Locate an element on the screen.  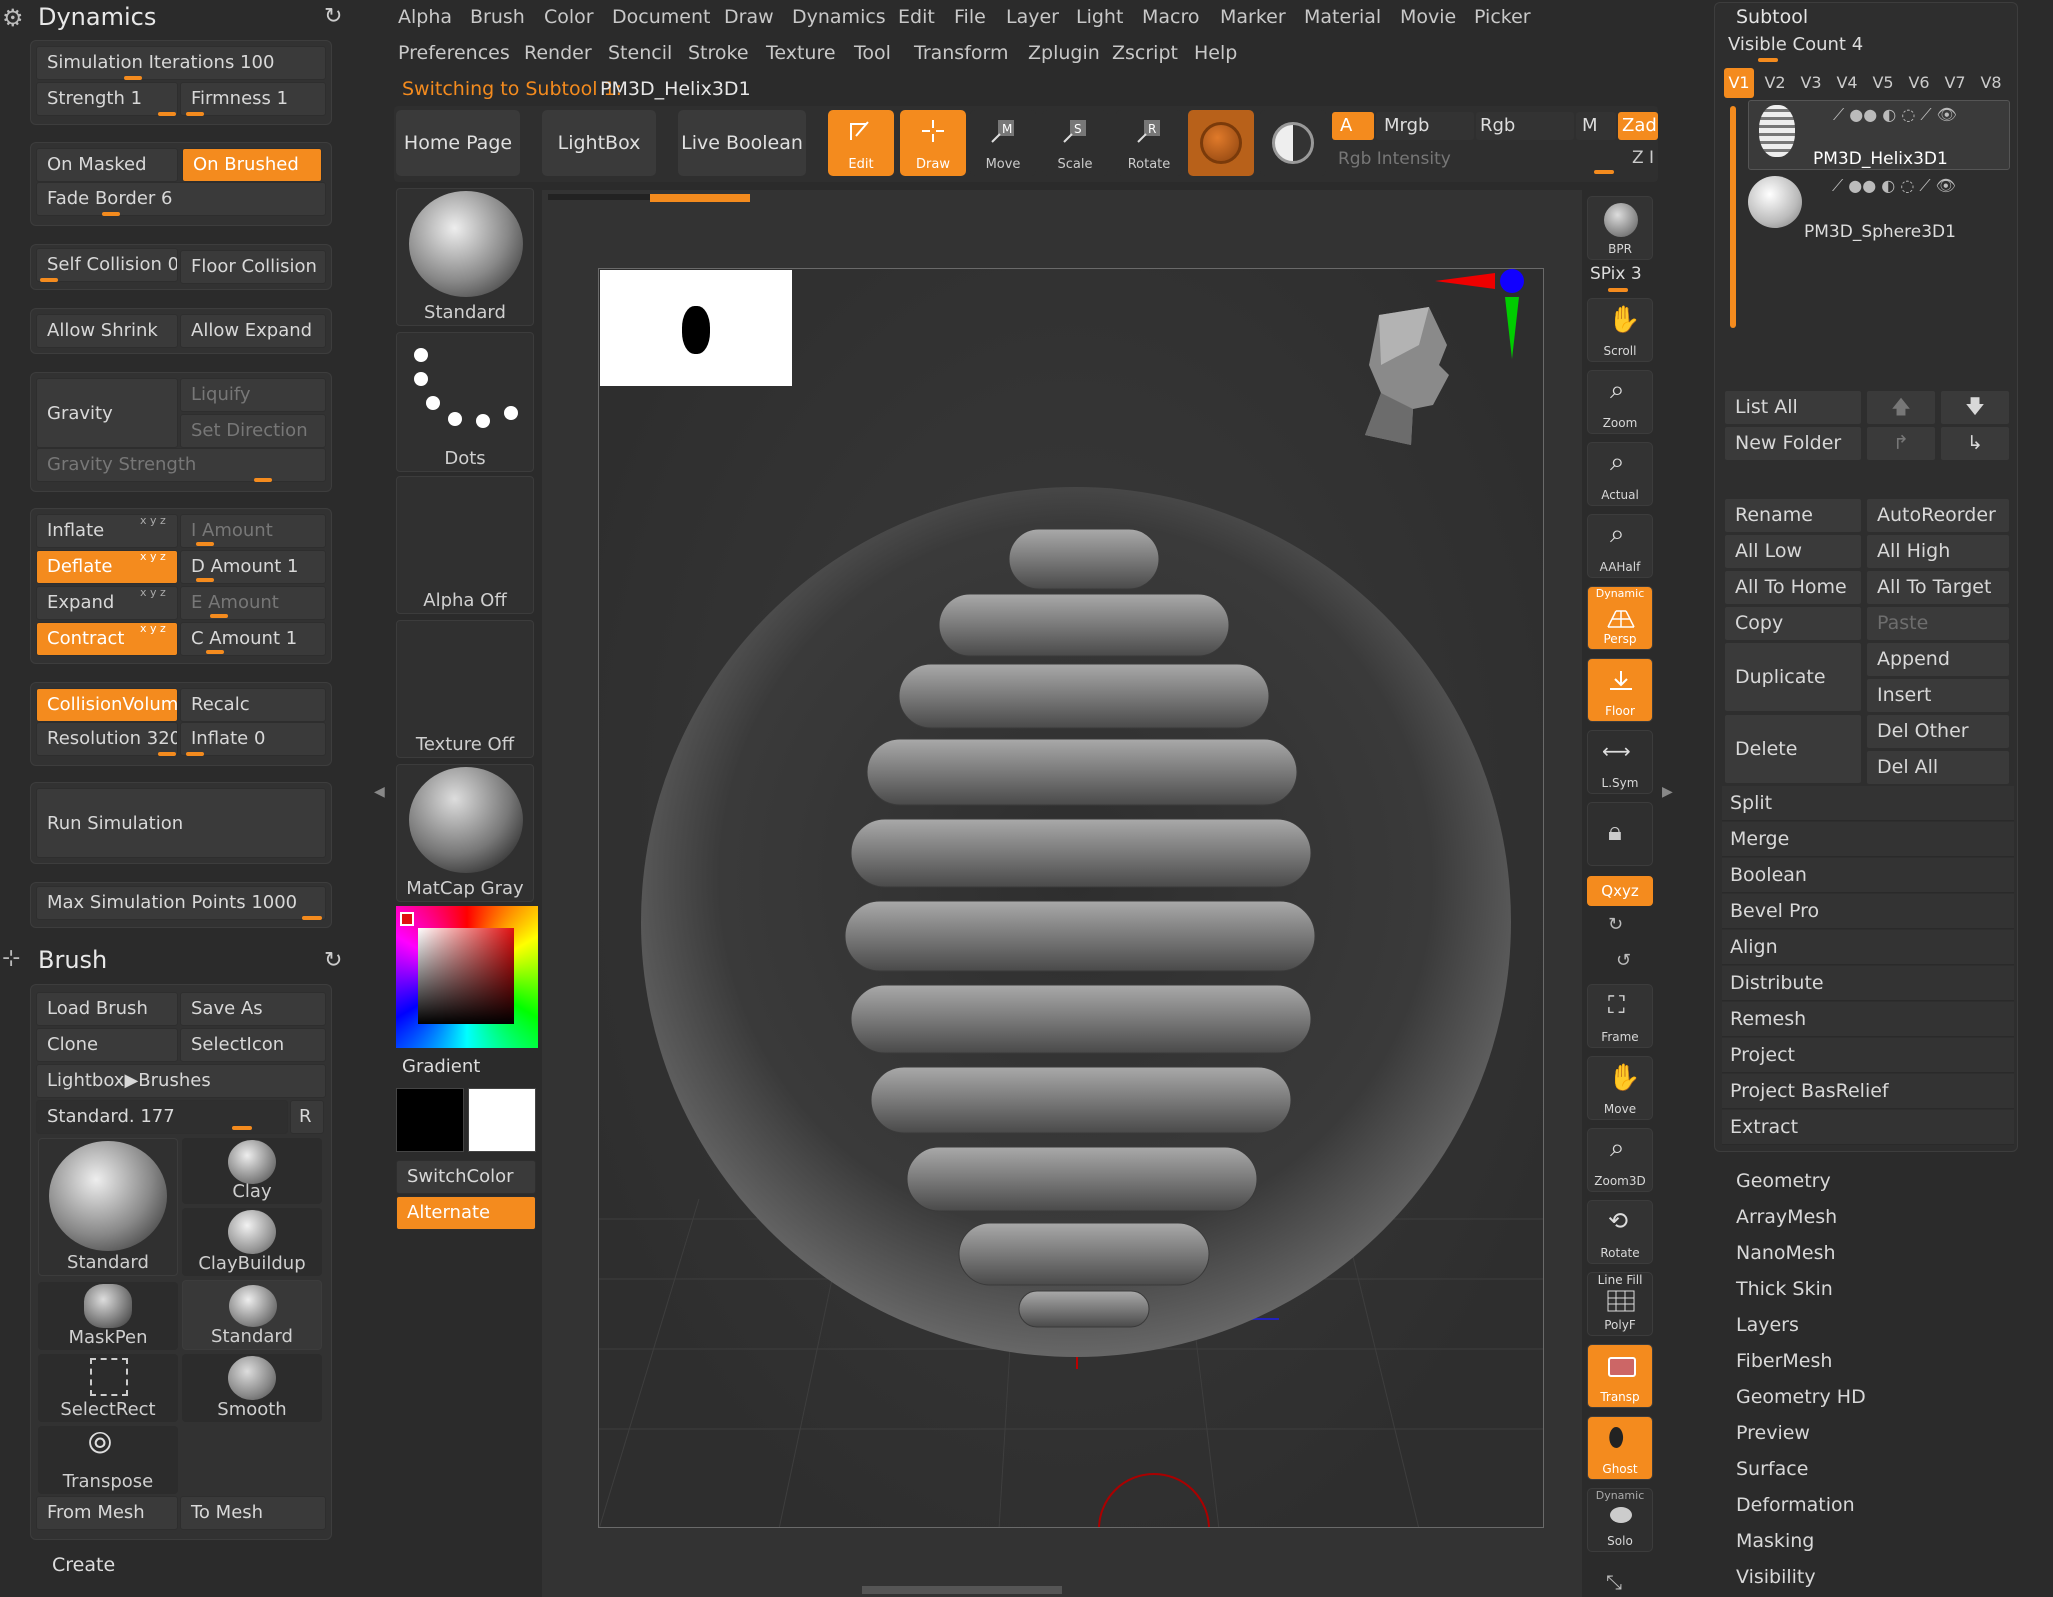
del-all-button: Del All is located at coordinates (1938, 767).